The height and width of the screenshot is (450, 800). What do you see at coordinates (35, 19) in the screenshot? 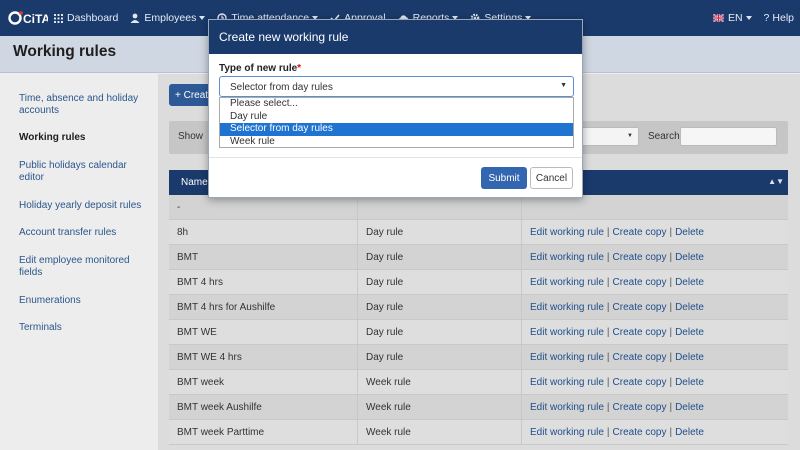
I see `svg-text: CiTA` at bounding box center [35, 19].